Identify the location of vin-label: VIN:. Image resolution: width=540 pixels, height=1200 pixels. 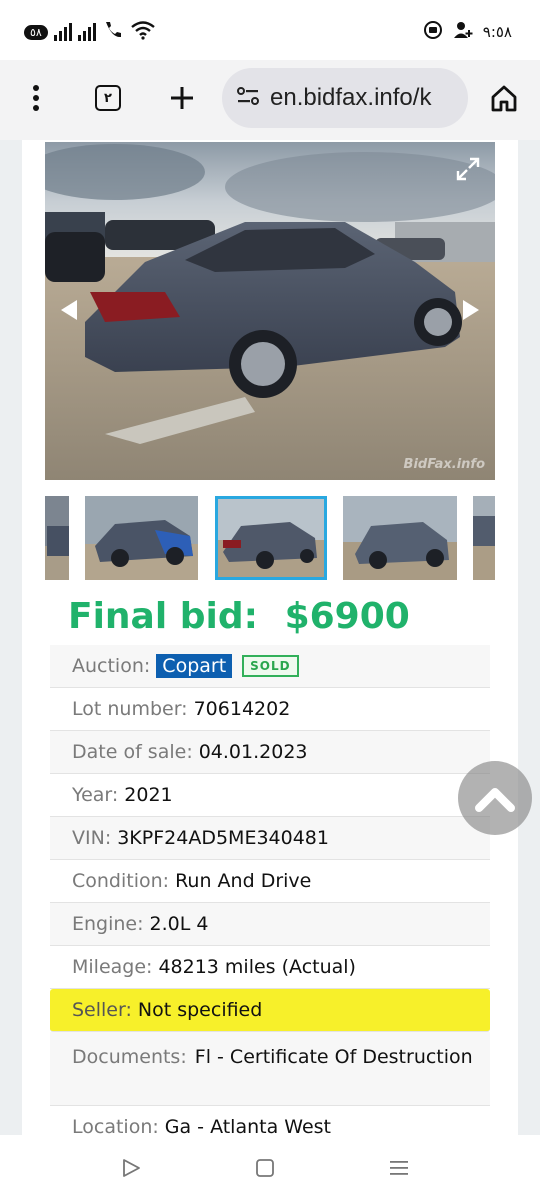
(92, 838).